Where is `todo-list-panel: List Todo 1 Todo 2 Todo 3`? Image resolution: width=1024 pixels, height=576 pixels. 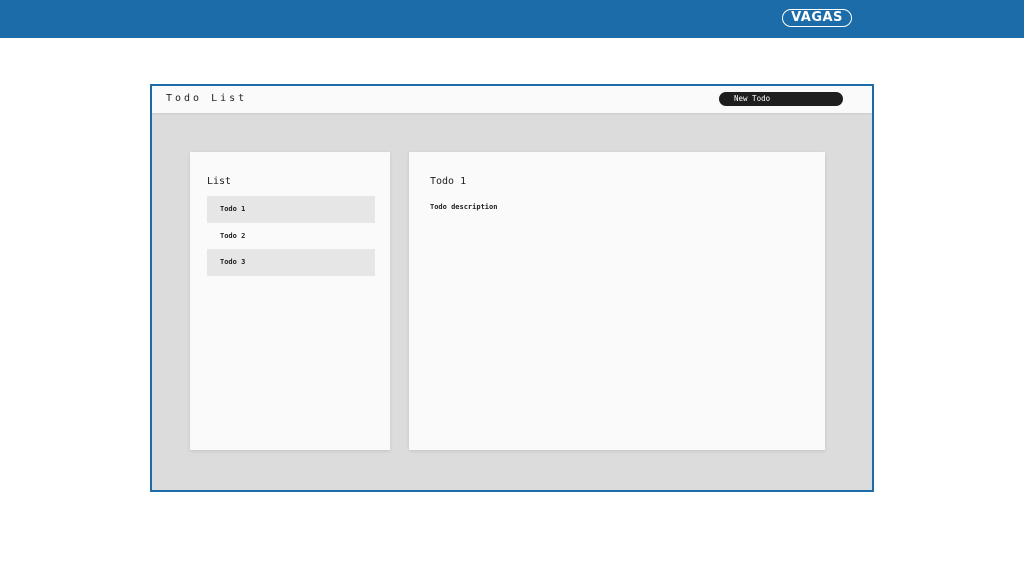 todo-list-panel: List Todo 1 Todo 2 Todo 3 is located at coordinates (290, 301).